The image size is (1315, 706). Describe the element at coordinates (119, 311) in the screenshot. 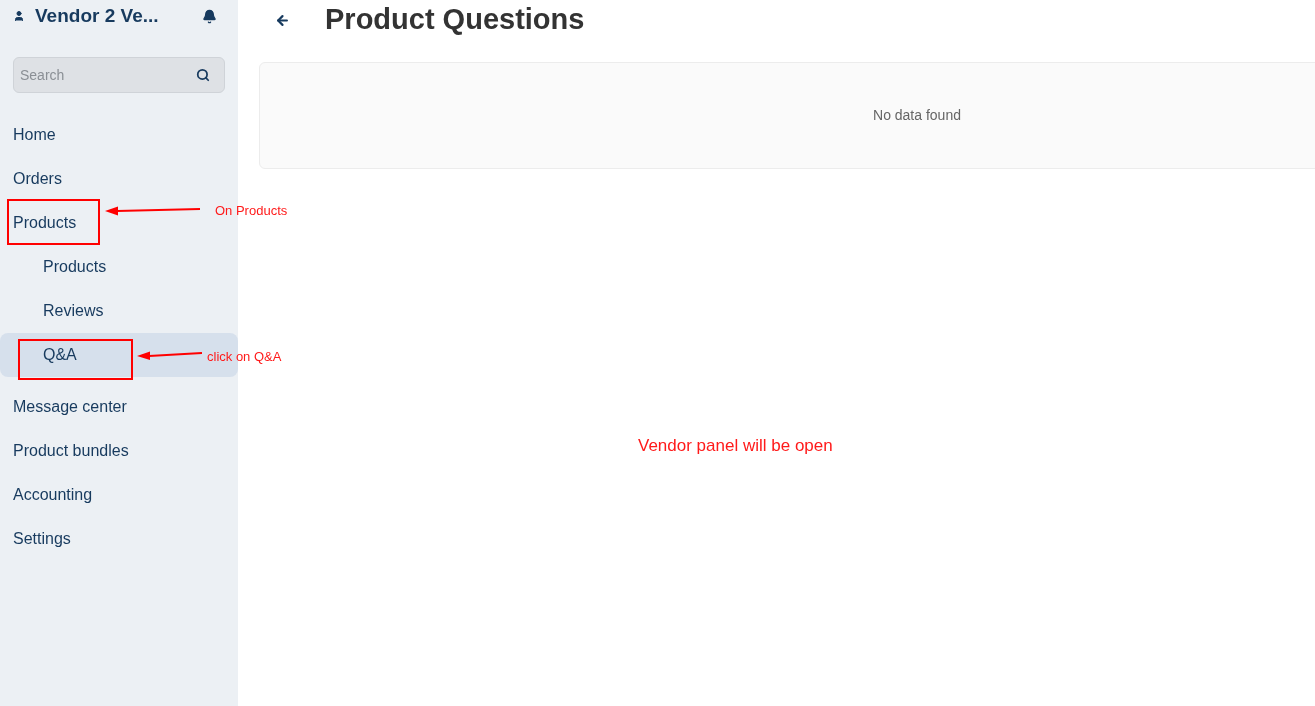

I see `sidebar-item: Reviews` at that location.